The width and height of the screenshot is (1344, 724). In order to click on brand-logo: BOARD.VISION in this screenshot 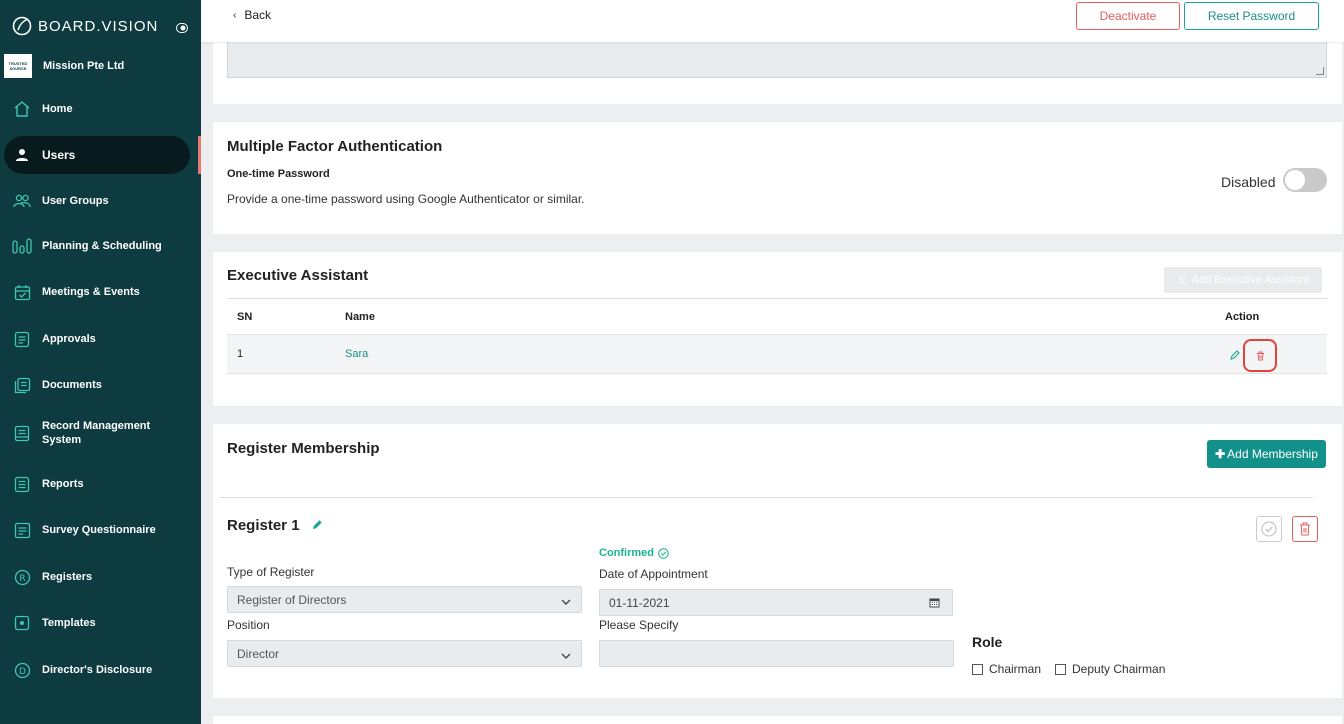, I will do `click(85, 26)`.